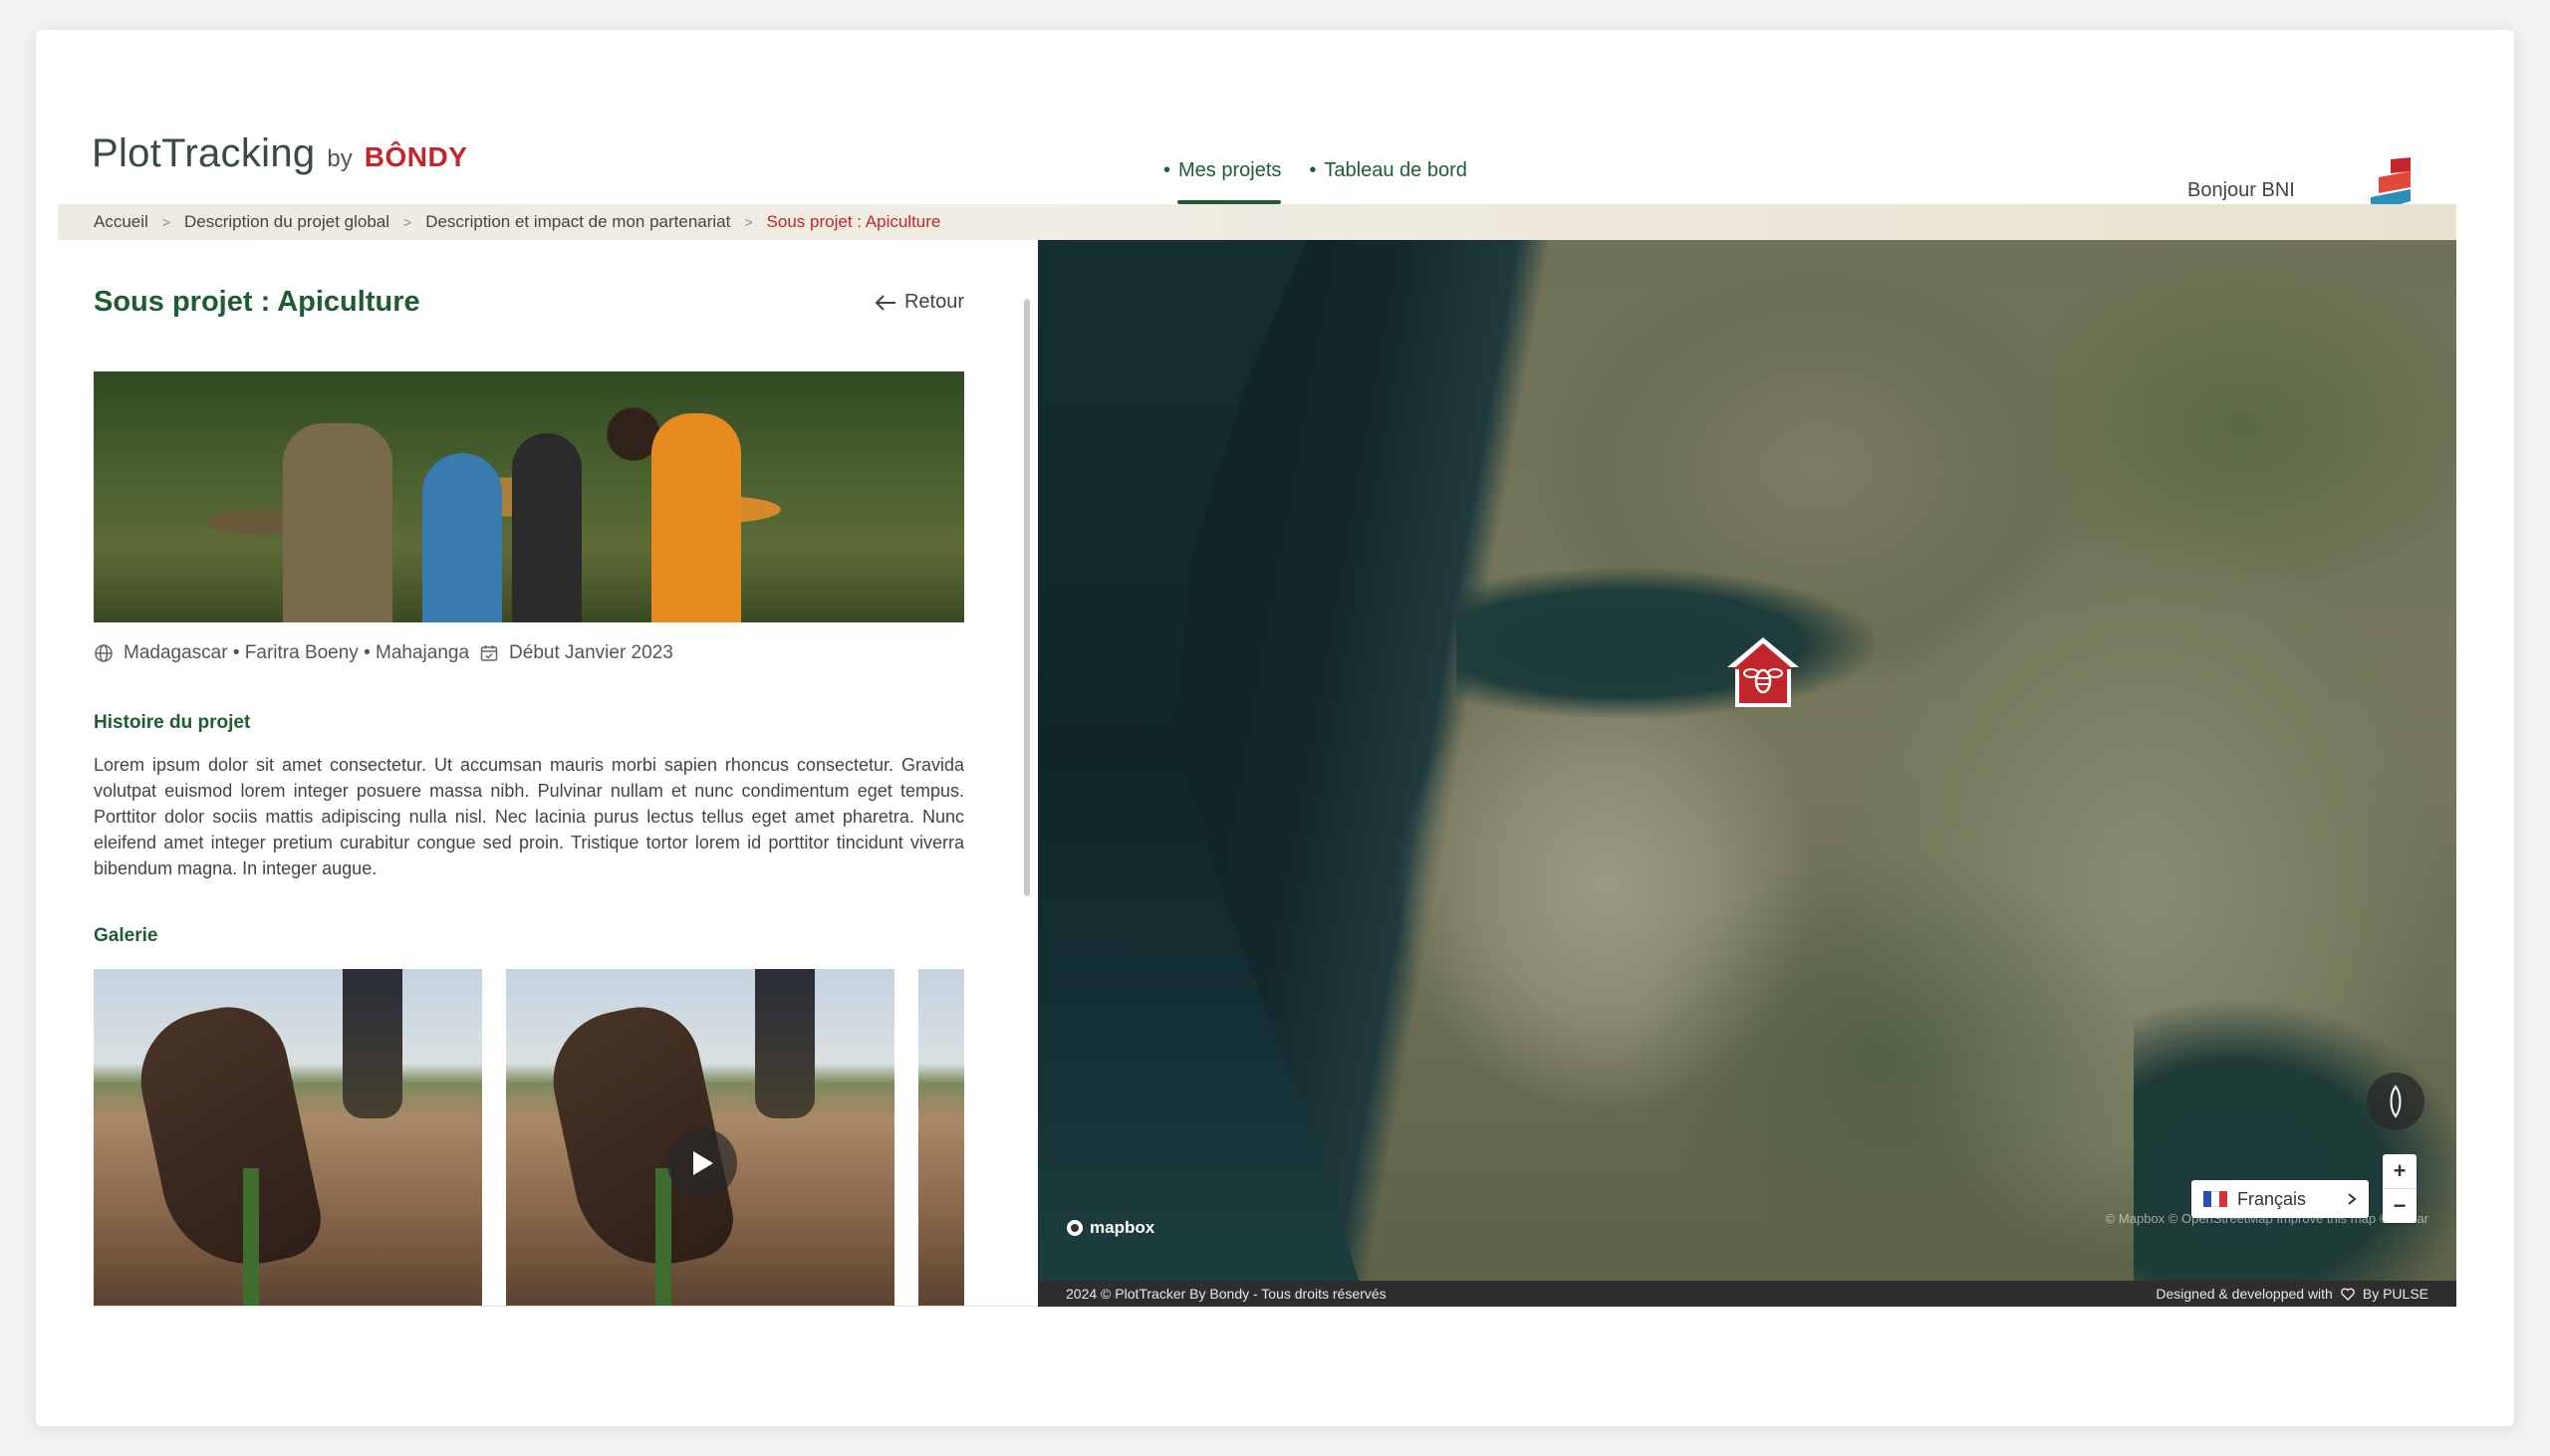 This screenshot has height=1456, width=2550. What do you see at coordinates (885, 302) in the screenshot?
I see `arrow-left-icon` at bounding box center [885, 302].